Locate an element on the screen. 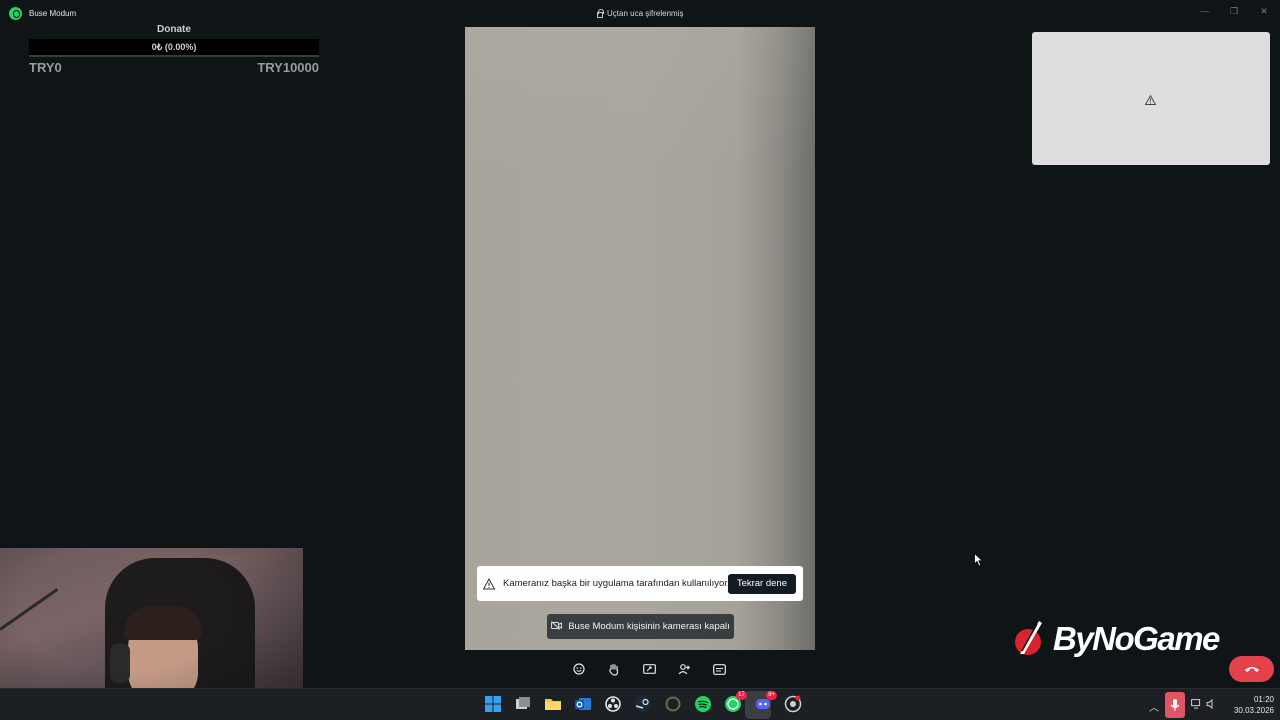 The height and width of the screenshot is (720, 1280). emoji-icon is located at coordinates (579, 669).